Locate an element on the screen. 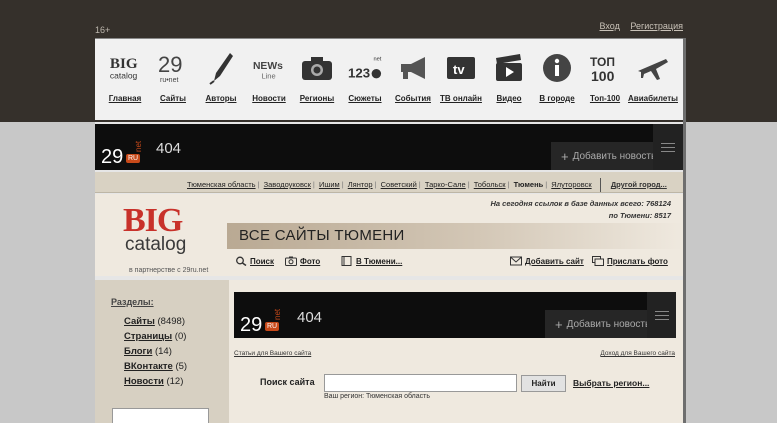 The width and height of the screenshot is (777, 423). photos-icon is located at coordinates (598, 261).